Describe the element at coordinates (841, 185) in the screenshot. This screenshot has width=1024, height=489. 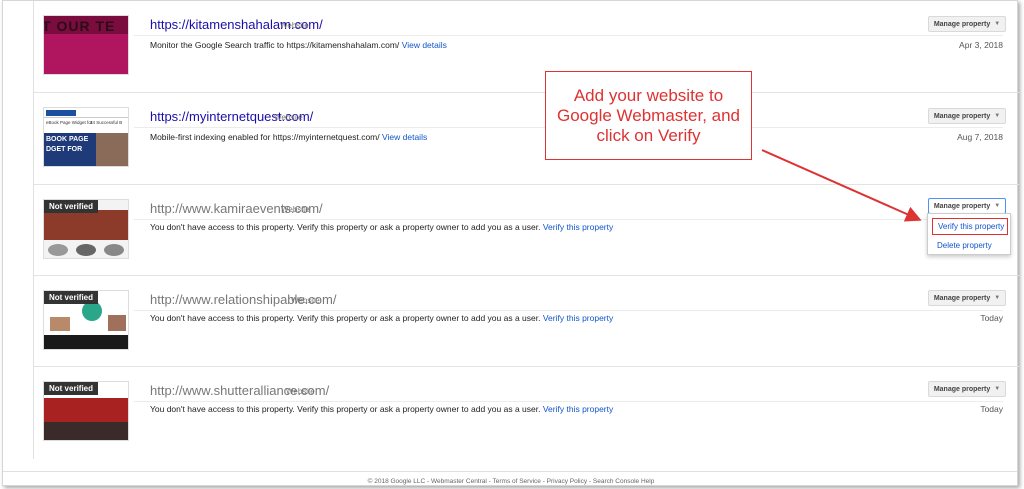
I see `annotation-arrow-icon` at that location.